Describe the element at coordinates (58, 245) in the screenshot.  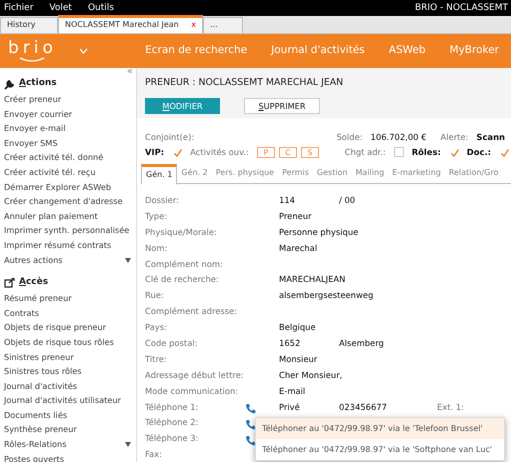
I see `sidebar-link: Imprimer résumé contrats` at that location.